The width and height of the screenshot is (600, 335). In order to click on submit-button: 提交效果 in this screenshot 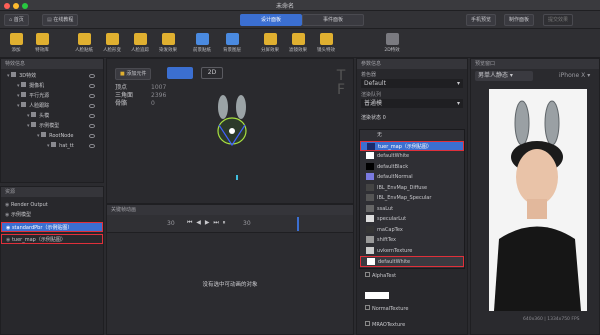, I will do `click(558, 20)`.